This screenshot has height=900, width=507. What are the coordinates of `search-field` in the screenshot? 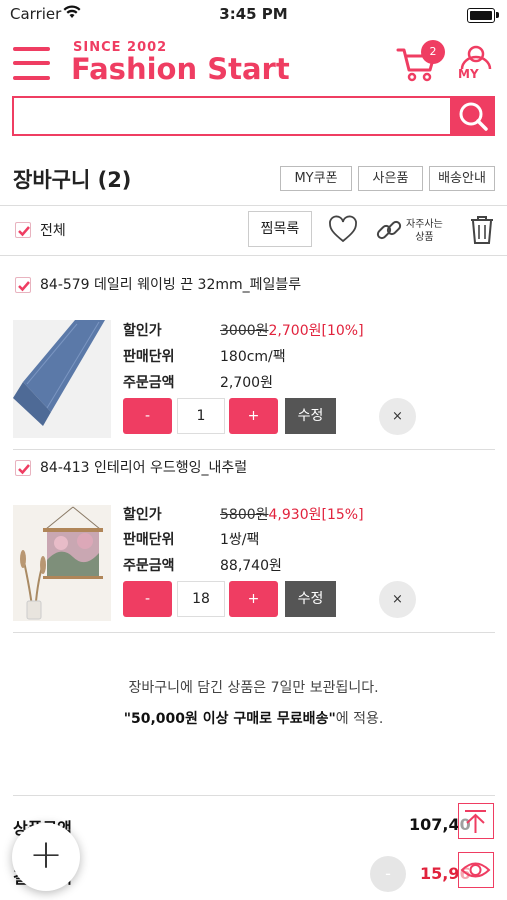 It's located at (239, 116).